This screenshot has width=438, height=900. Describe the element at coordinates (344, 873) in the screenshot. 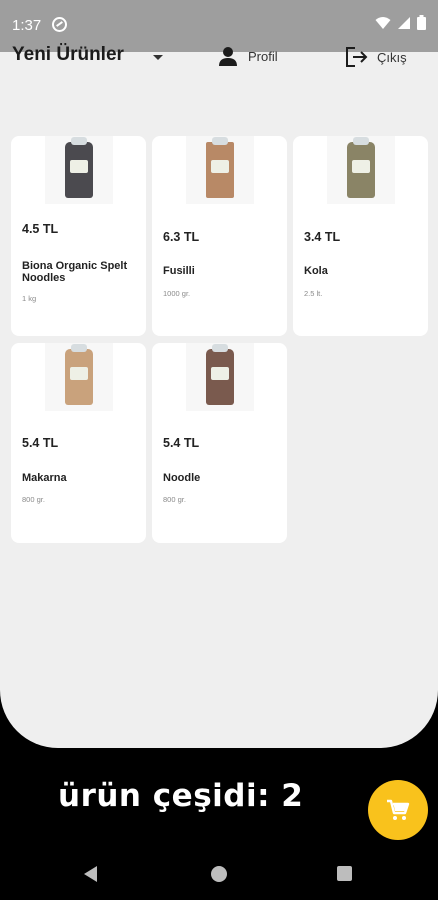

I see `recents-icon` at that location.